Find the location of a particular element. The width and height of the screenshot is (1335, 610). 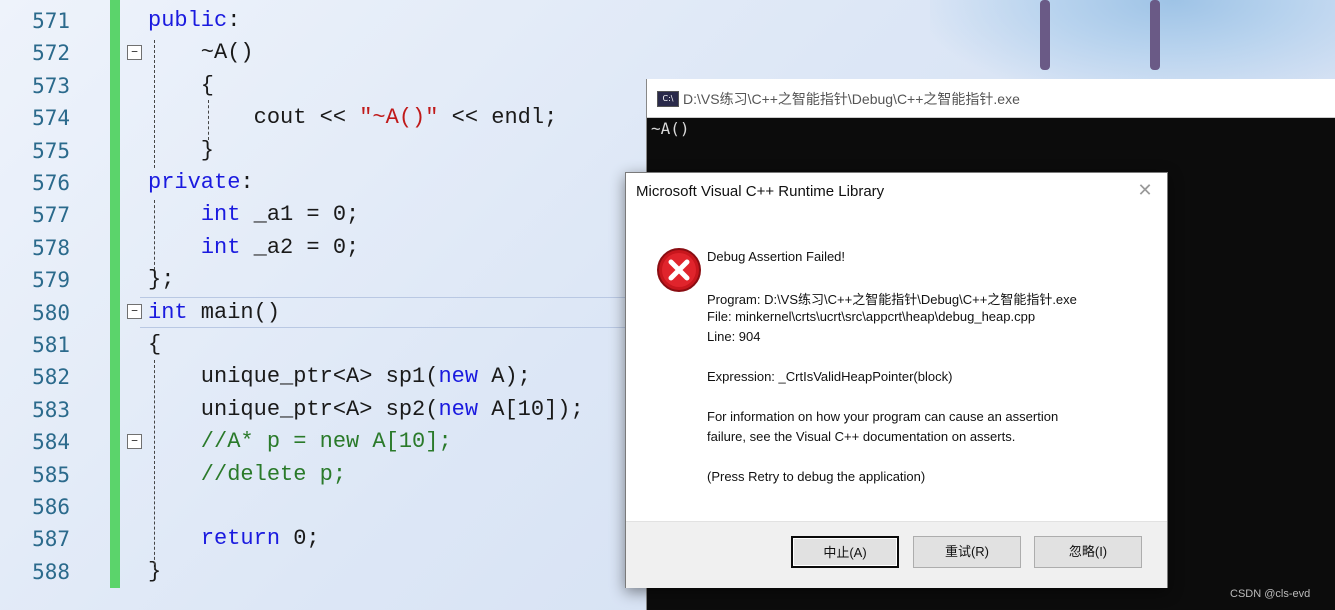

code-text: //A* p = new A[10]; is located at coordinates (300, 442).